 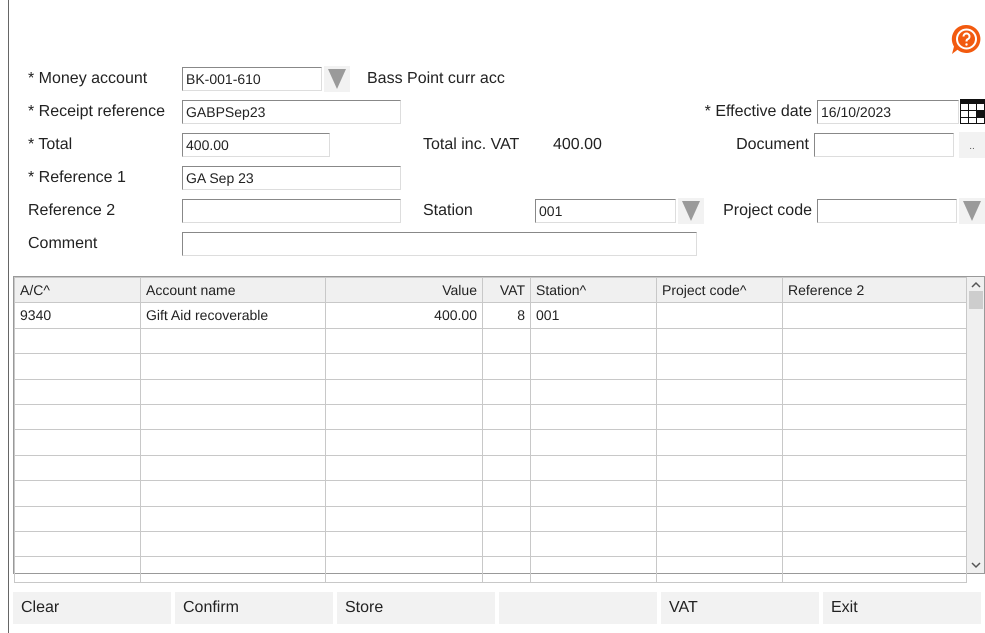 I want to click on scrollbar-thumb, so click(x=975, y=300).